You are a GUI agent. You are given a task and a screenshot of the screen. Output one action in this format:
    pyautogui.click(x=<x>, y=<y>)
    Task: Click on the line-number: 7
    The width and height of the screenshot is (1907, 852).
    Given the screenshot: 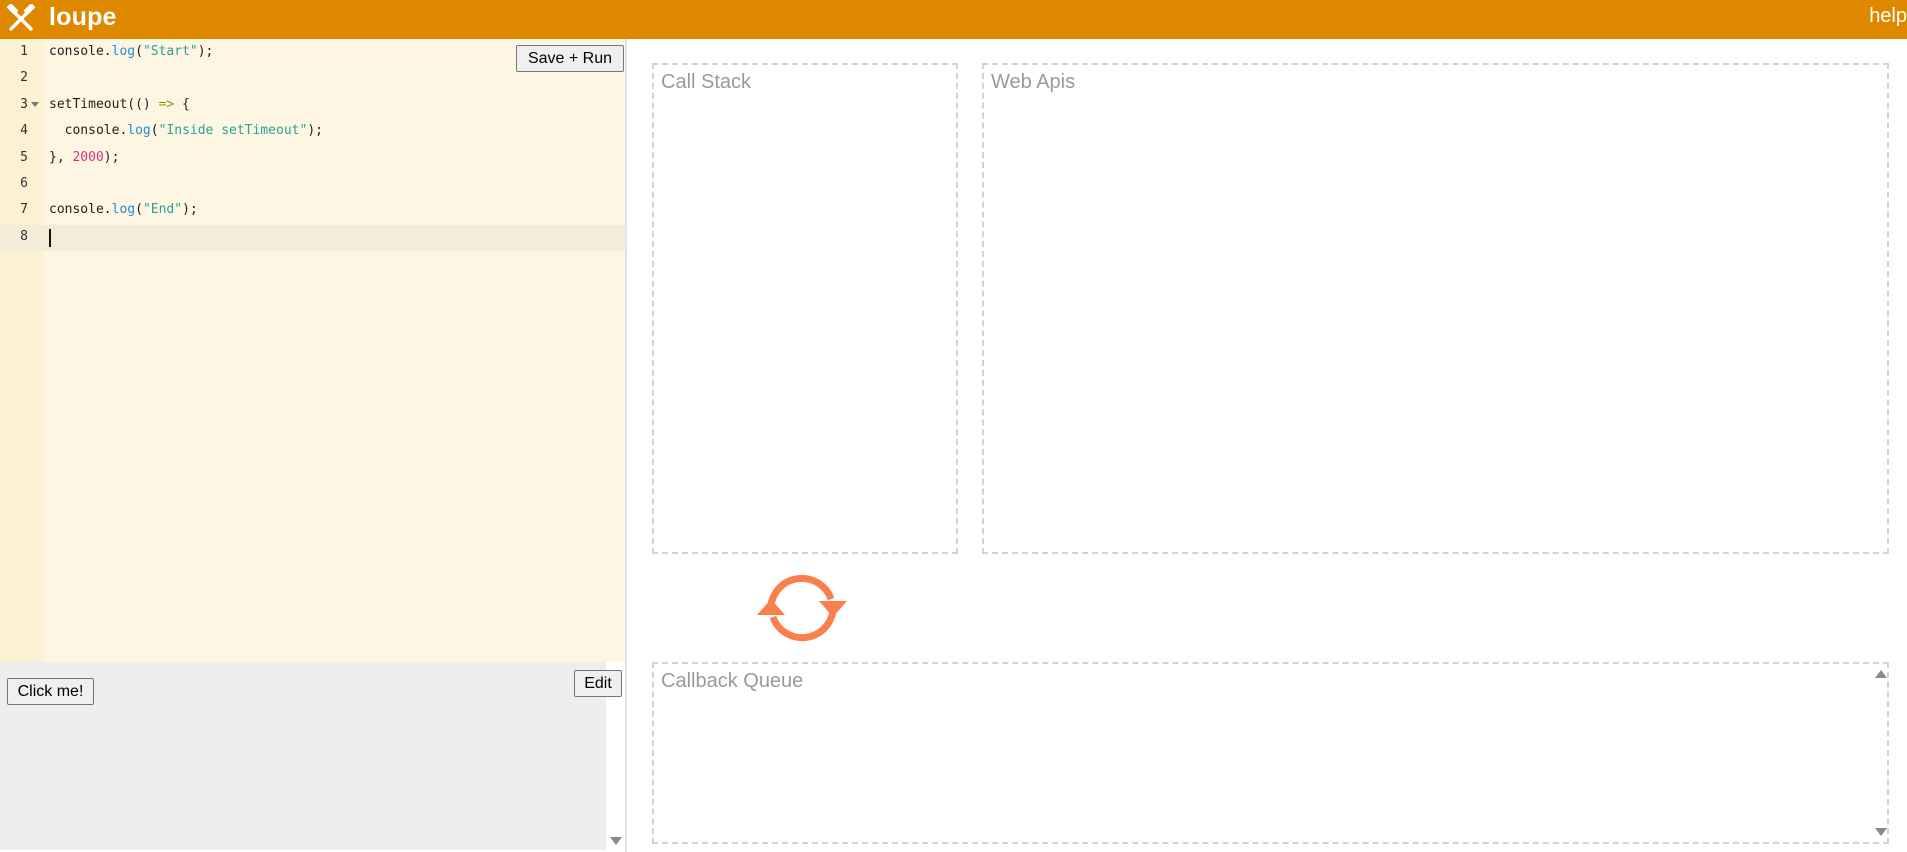 What is the action you would take?
    pyautogui.click(x=24, y=210)
    